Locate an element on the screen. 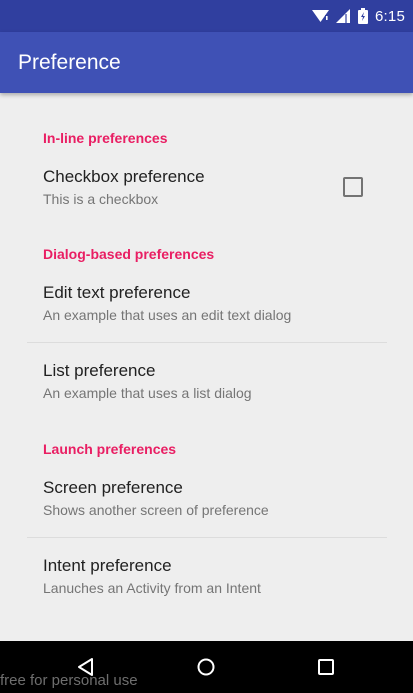 Image resolution: width=413 pixels, height=693 pixels. app-bar-title: Preference is located at coordinates (69, 62).